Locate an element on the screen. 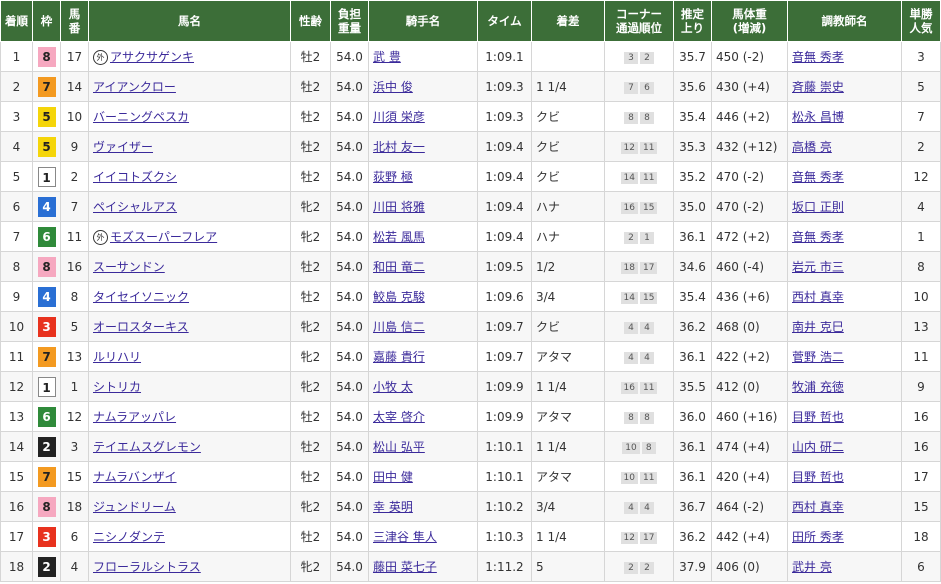 Image resolution: width=941 pixels, height=584 pixels. jockey-name-link: 川田 将雅 is located at coordinates (399, 207).